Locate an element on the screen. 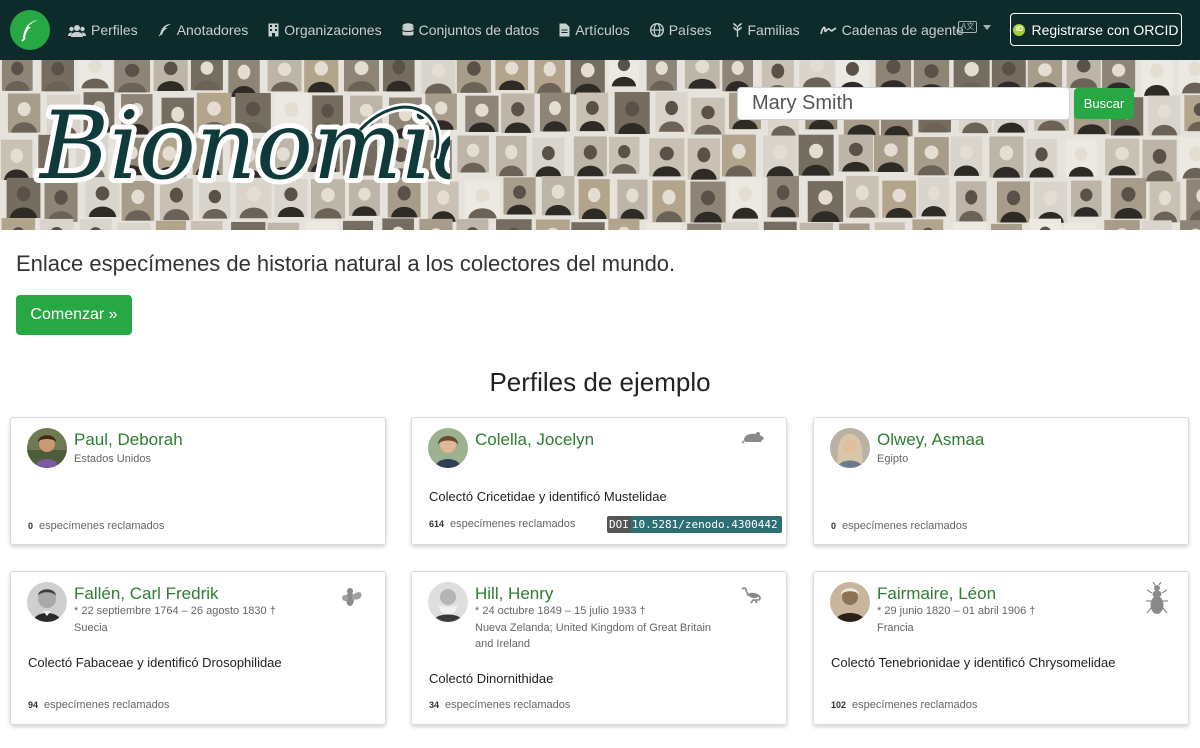  nav-item-perfiles: Perfiles is located at coordinates (103, 30).